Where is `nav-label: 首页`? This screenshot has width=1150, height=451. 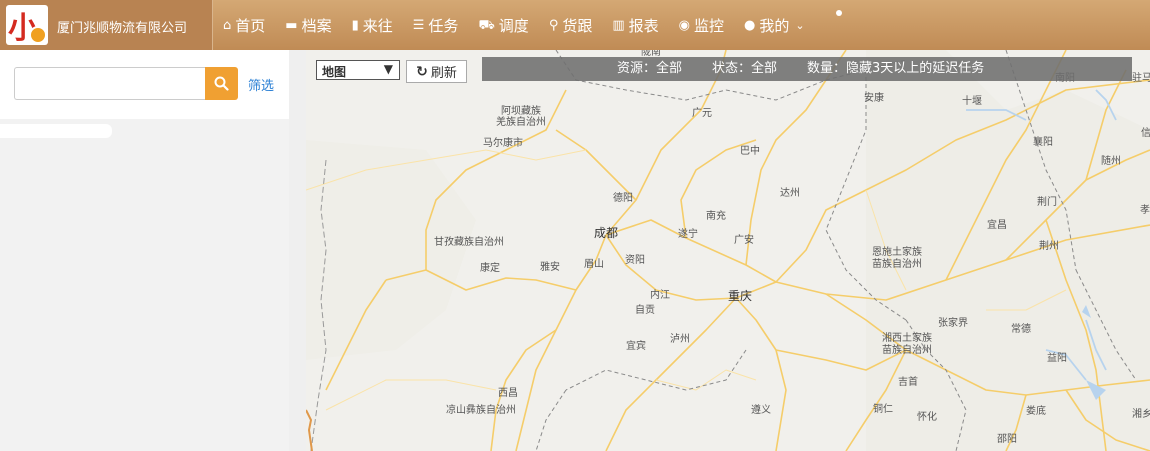
nav-label: 首页 is located at coordinates (250, 25).